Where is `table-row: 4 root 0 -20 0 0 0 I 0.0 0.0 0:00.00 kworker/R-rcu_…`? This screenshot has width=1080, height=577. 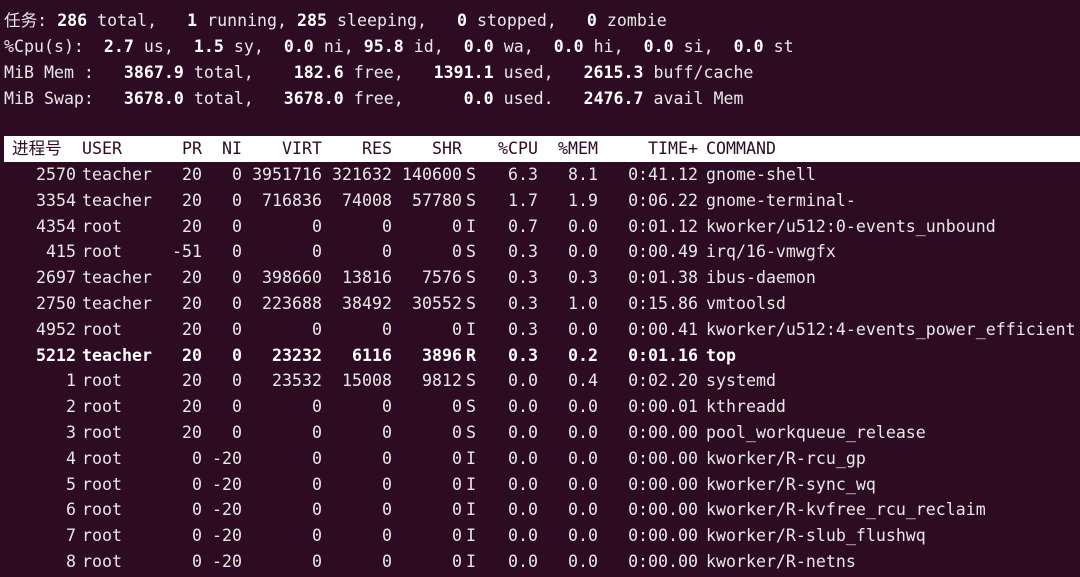 table-row: 4 root 0 -20 0 0 0 I 0.0 0.0 0:00.00 kworker/R-rcu_… is located at coordinates (542, 459).